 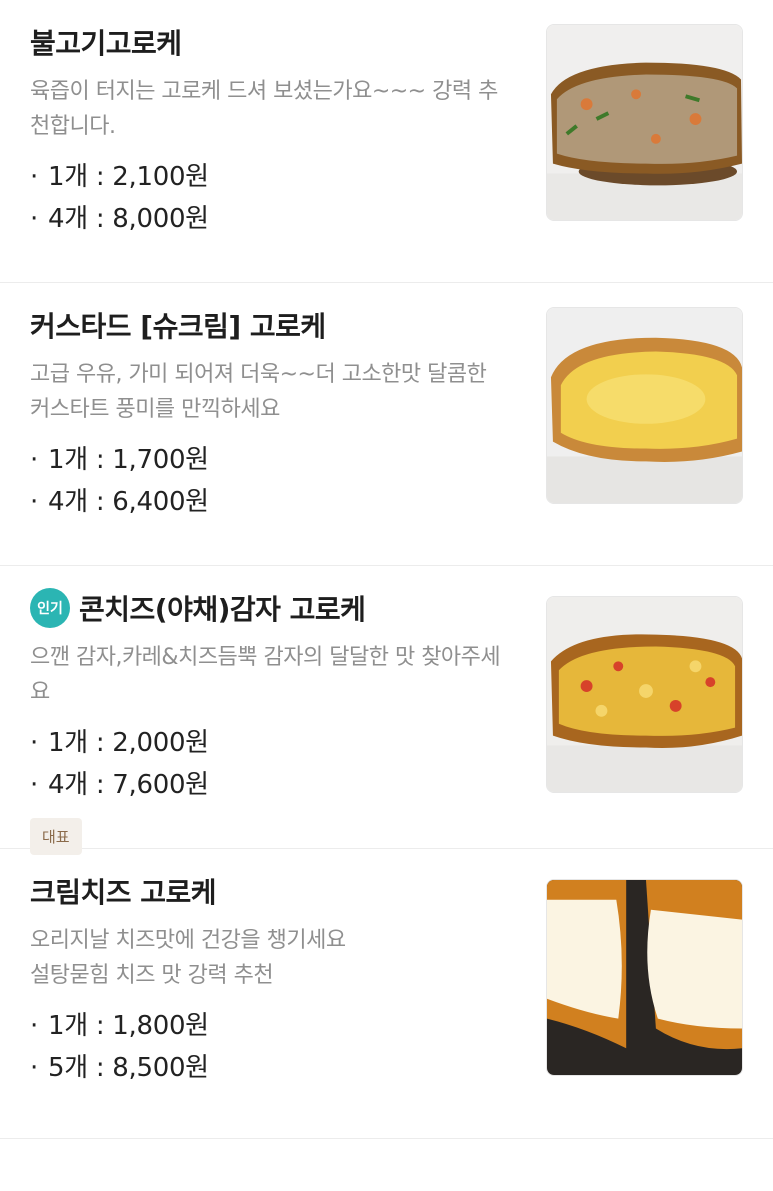 What do you see at coordinates (275, 502) in the screenshot?
I see `price-line: · 4개 : 6,400원` at bounding box center [275, 502].